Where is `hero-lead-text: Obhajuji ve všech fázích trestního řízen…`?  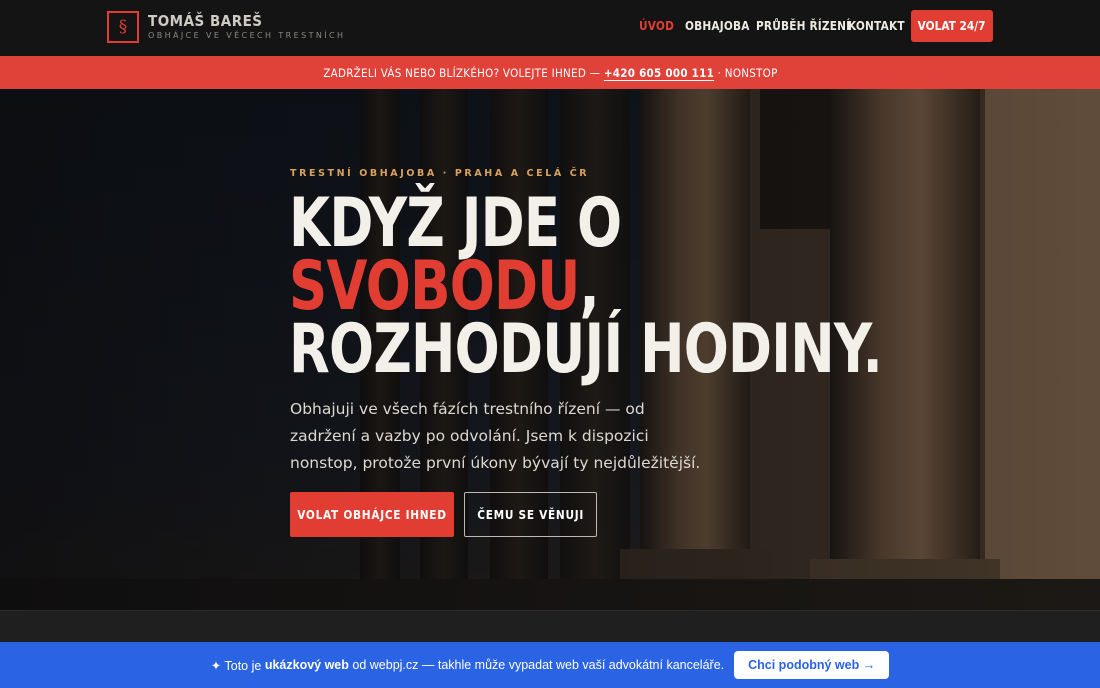 hero-lead-text: Obhajuji ve všech fázích trestního řízen… is located at coordinates (495, 436).